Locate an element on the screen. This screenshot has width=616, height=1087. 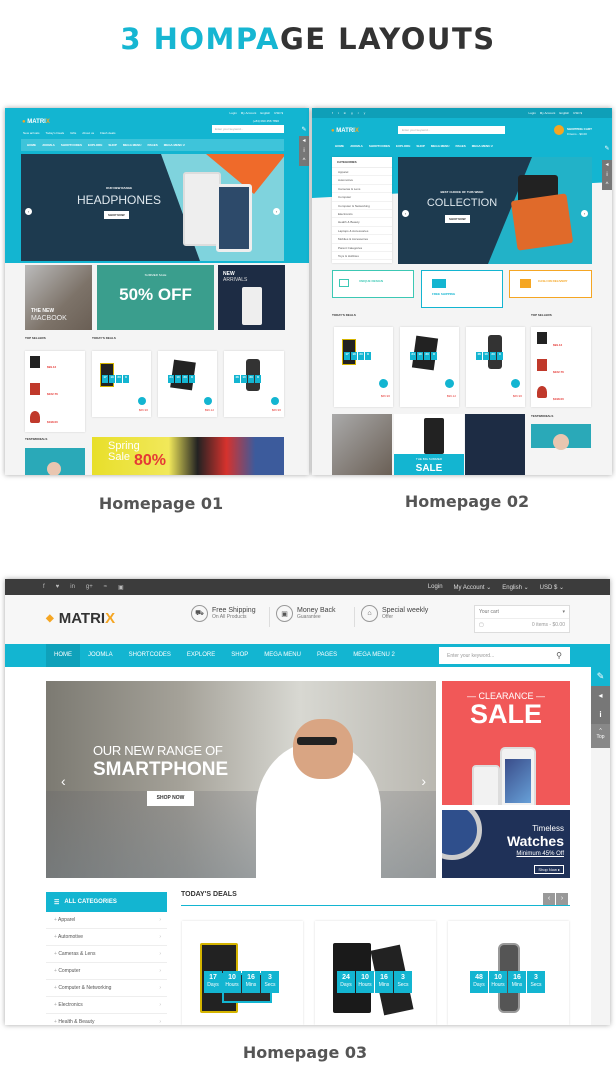
facebook-icon: f is located at coordinates (44, 587).